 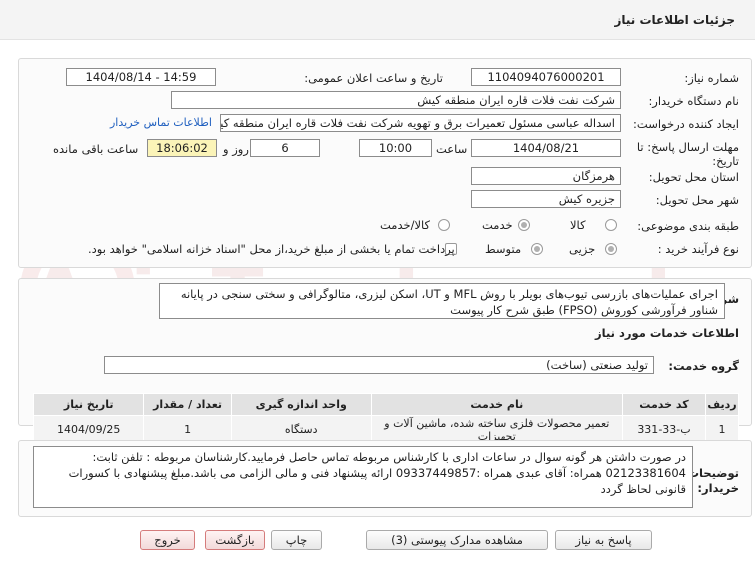 What do you see at coordinates (546, 199) in the screenshot?
I see `city-field: جزیره کیش` at bounding box center [546, 199].